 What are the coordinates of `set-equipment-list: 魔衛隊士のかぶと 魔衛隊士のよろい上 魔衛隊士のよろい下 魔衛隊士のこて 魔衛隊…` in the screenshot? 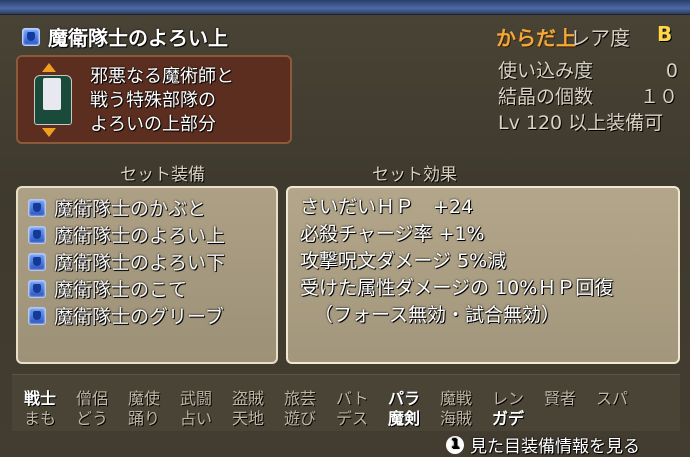 It's located at (147, 275).